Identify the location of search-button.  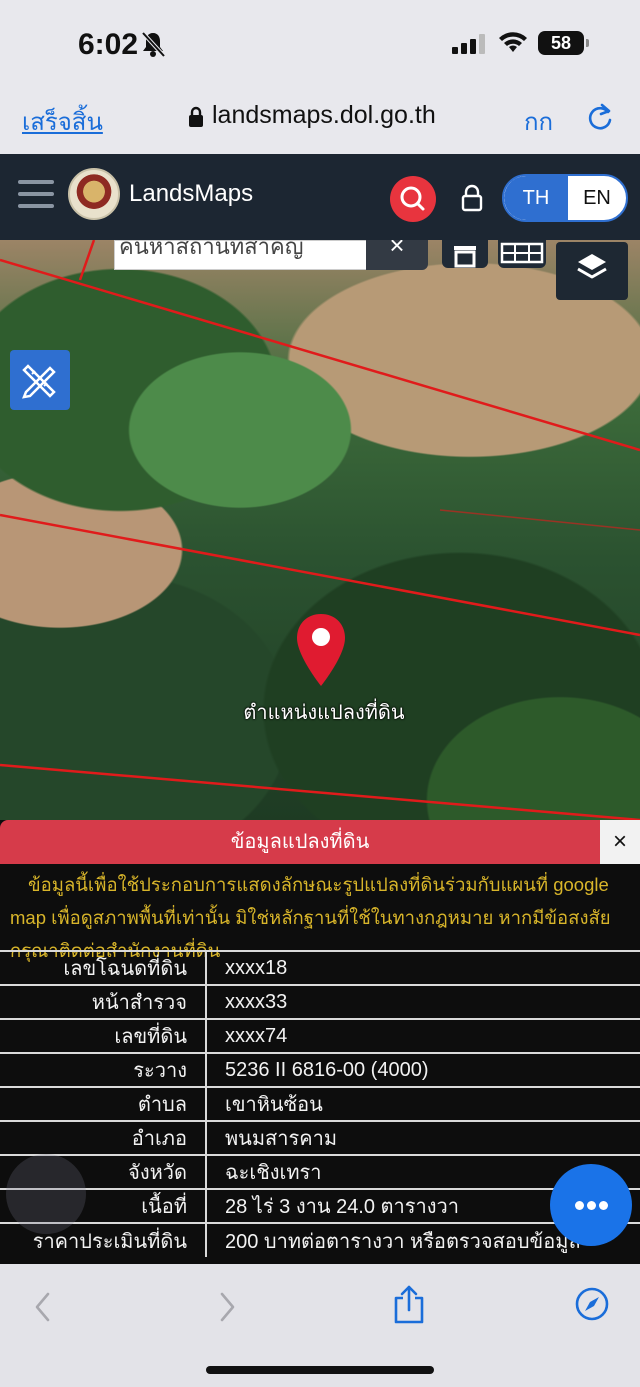
(413, 199).